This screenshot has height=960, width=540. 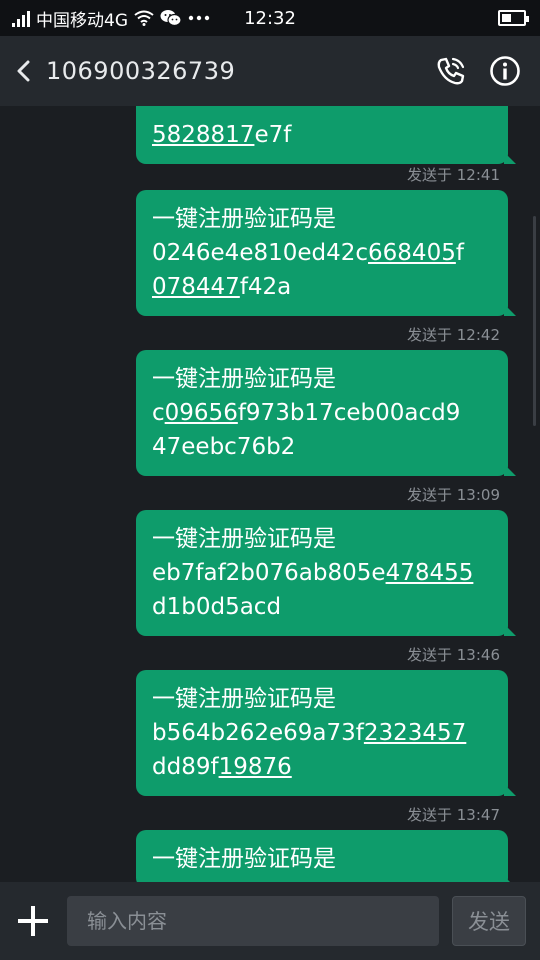 I want to click on message-bubble: 一键注册验证码是 eb7faf2b076ab805e478455 d1b0d5acd, so click(x=326, y=573).